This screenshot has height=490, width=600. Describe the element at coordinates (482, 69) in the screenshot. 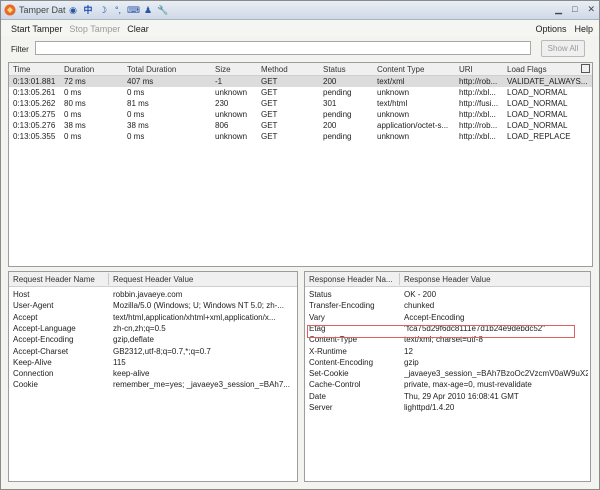

I see `column-header: URI` at that location.